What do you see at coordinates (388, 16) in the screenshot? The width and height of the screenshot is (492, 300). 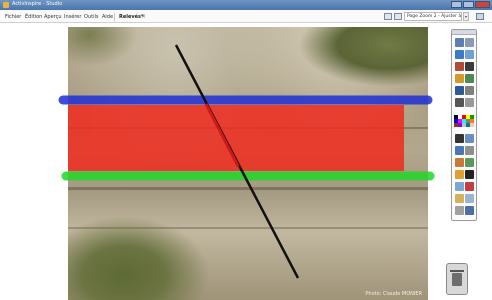 I see `page-browser-icon` at bounding box center [388, 16].